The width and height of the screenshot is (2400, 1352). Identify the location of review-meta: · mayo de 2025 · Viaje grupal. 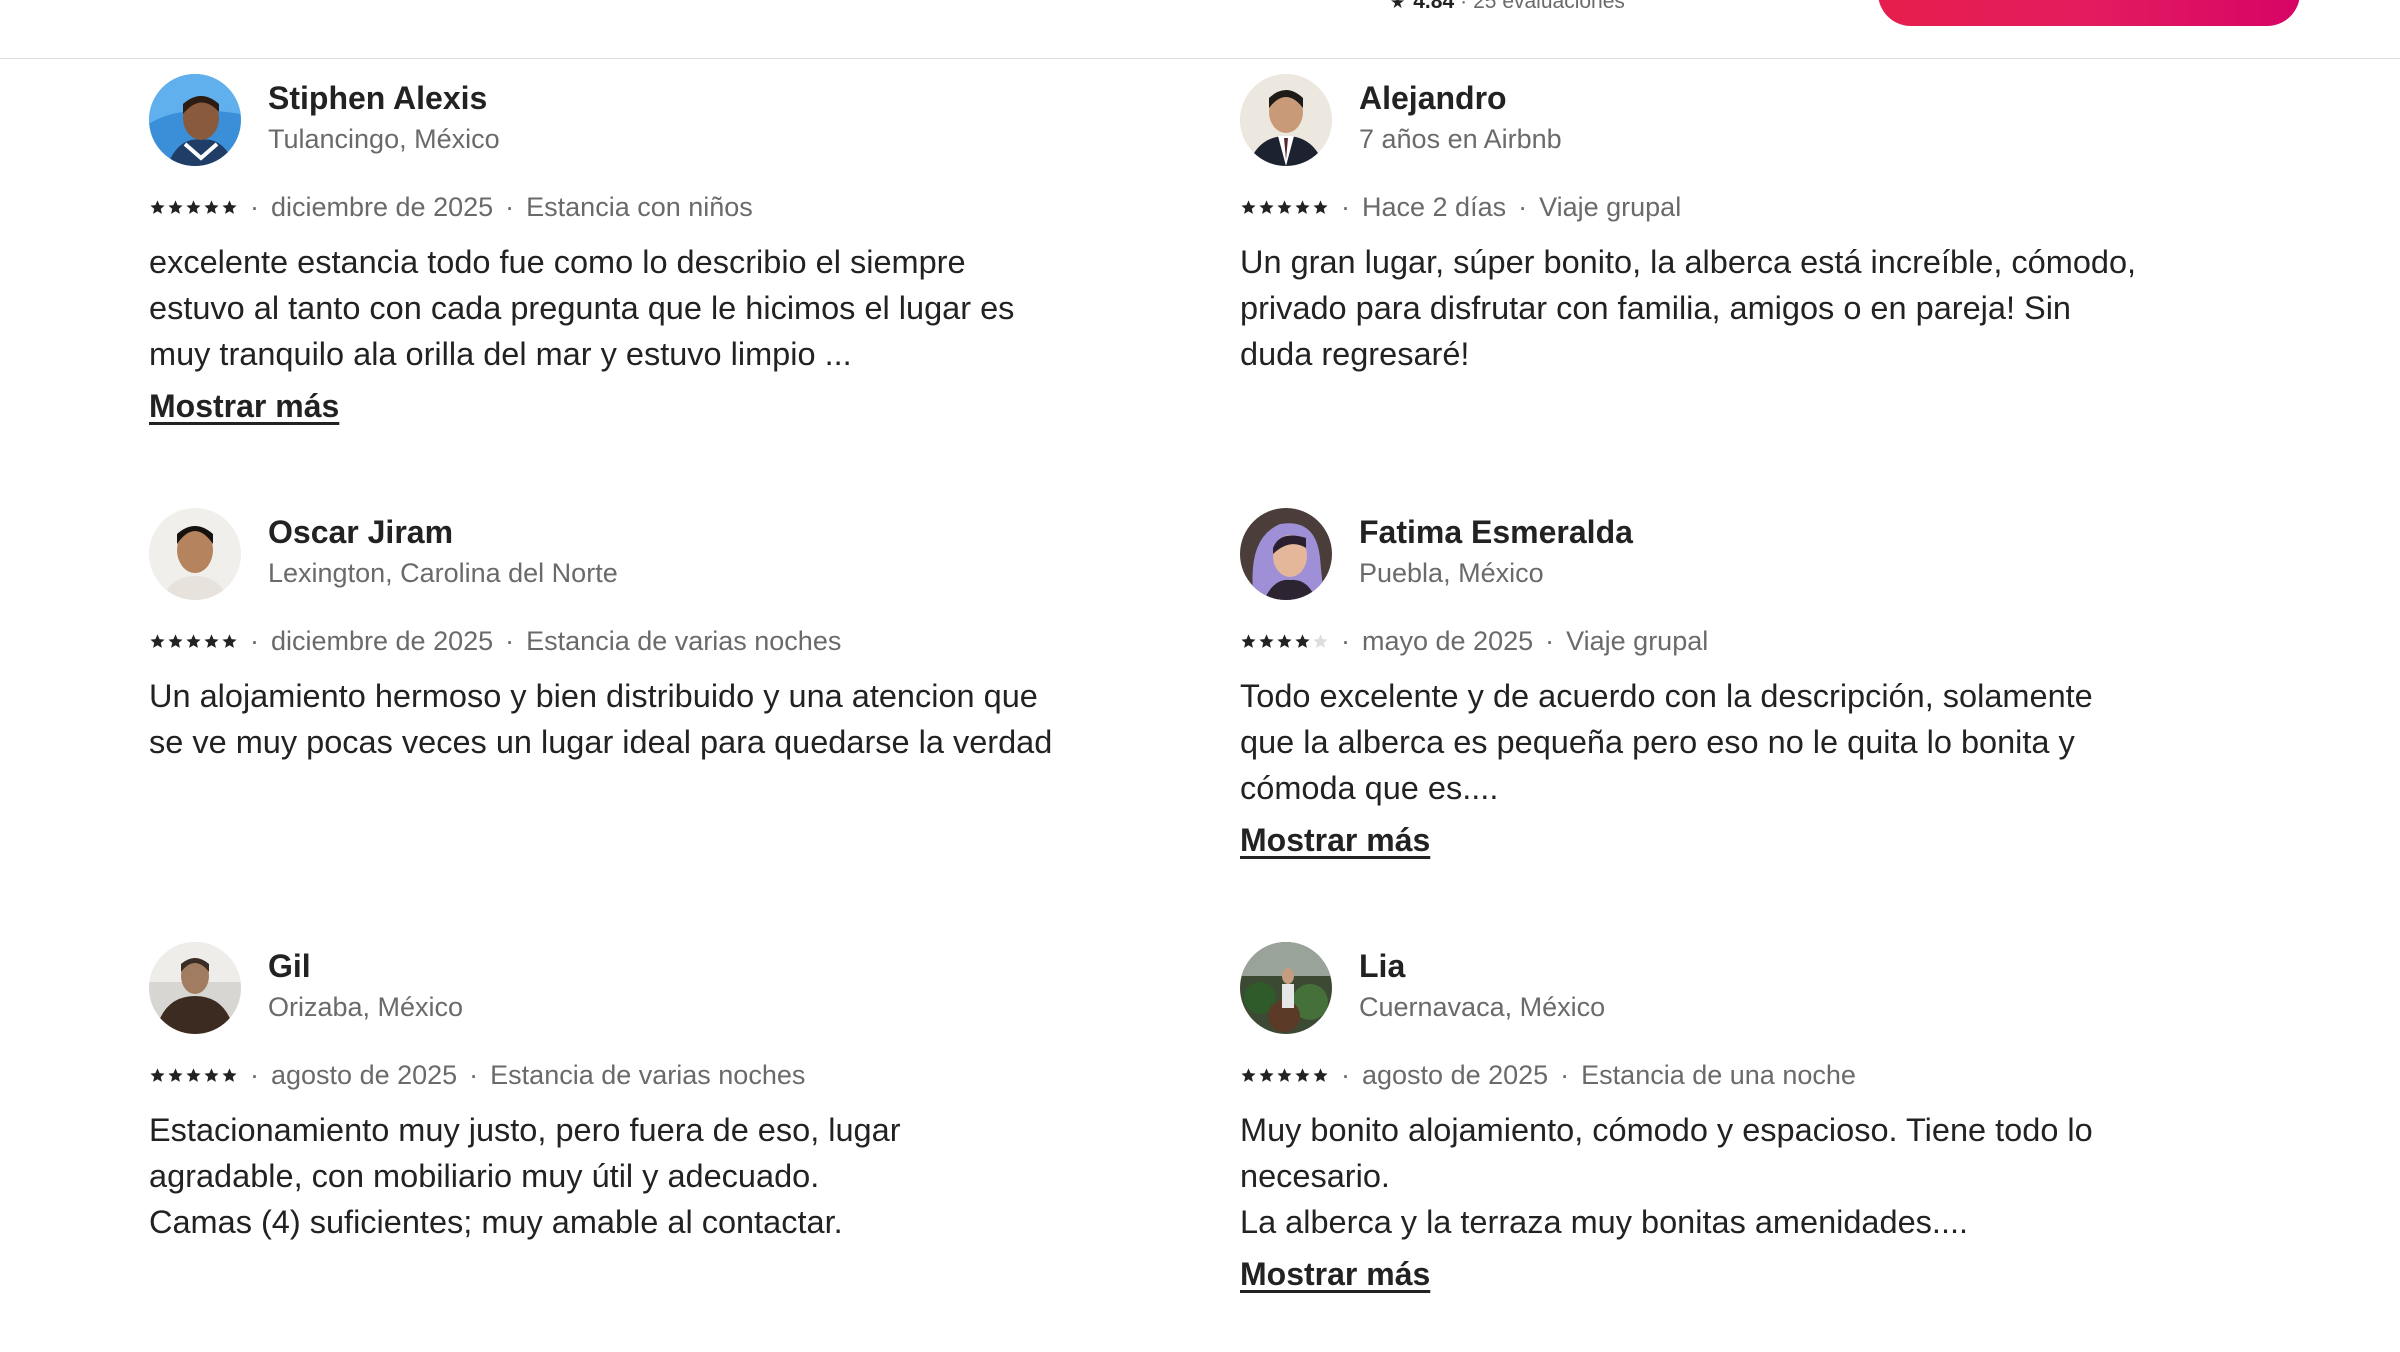
(1474, 641).